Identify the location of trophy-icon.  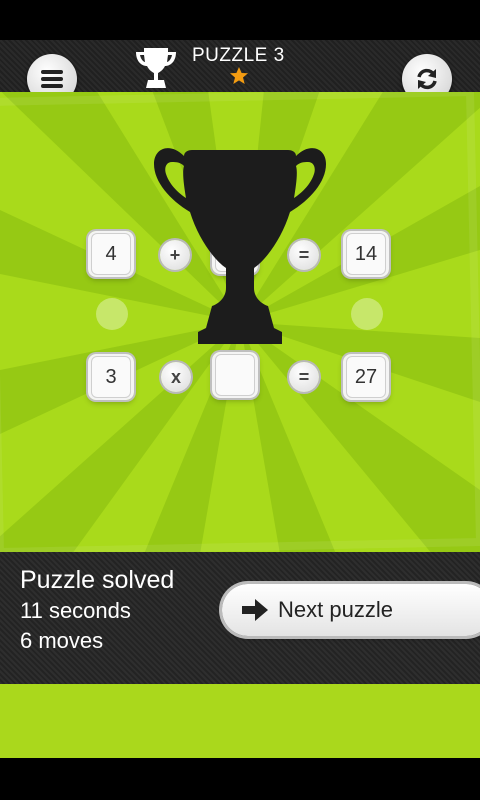
(156, 68).